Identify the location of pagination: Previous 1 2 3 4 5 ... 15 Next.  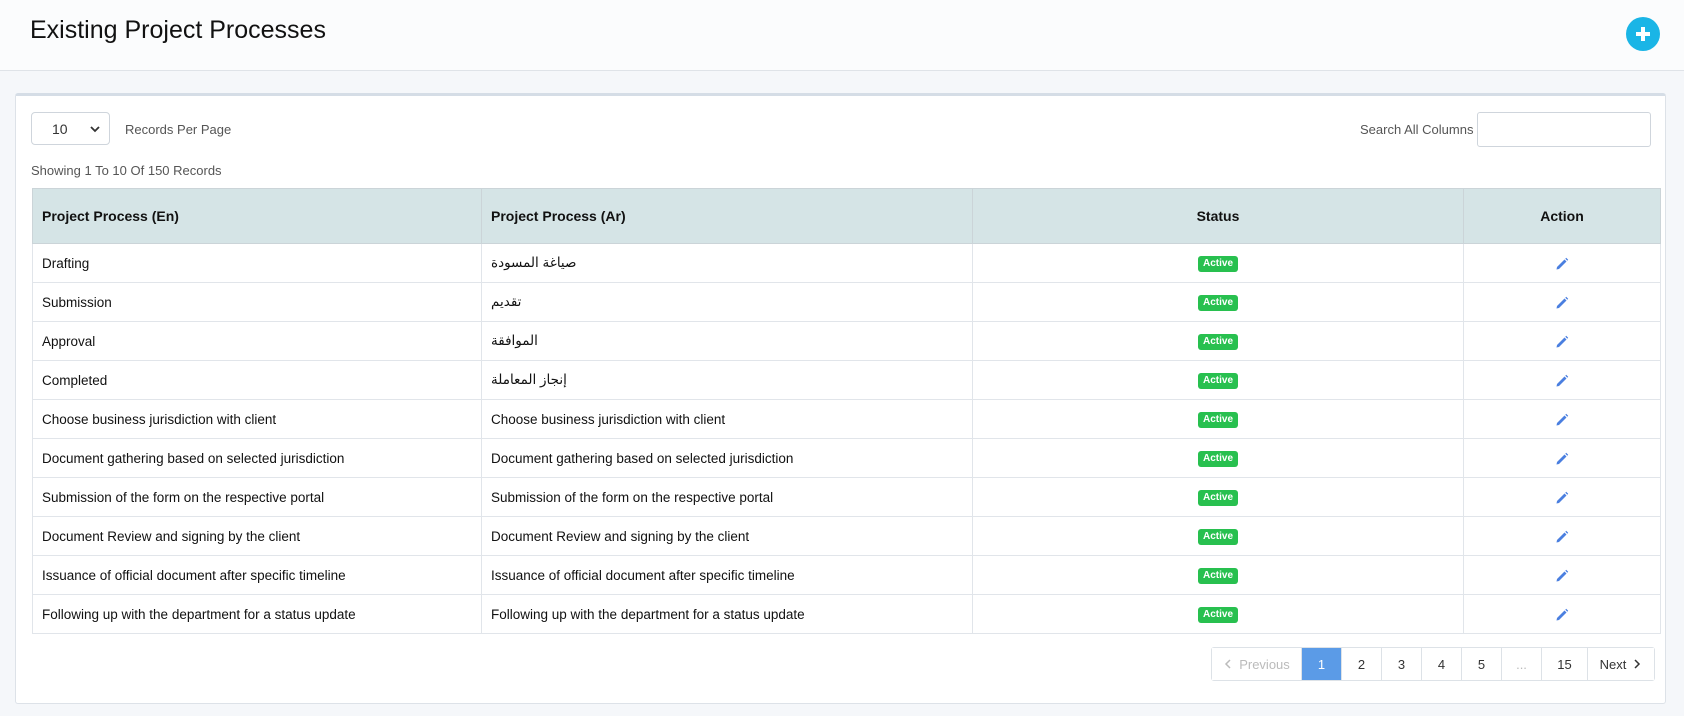
(1433, 664).